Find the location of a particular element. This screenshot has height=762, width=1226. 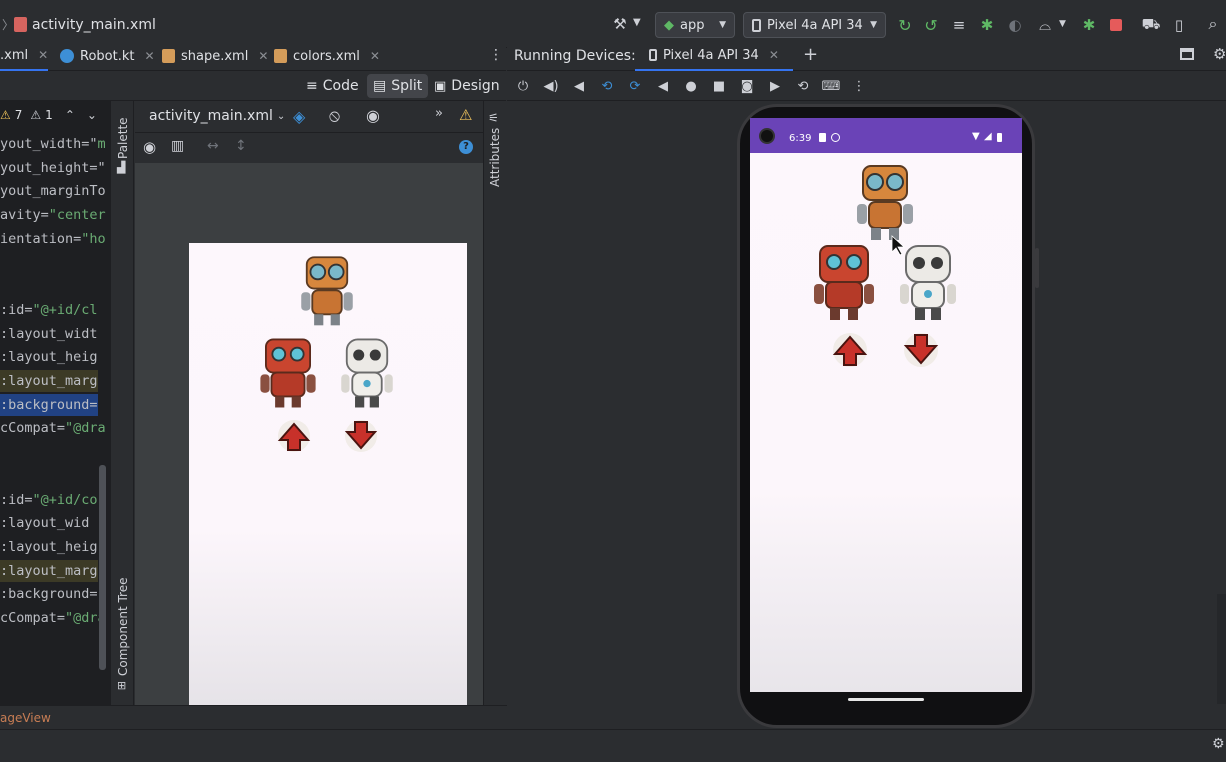

chevron-up-icon: ⌃ is located at coordinates (70, 115).